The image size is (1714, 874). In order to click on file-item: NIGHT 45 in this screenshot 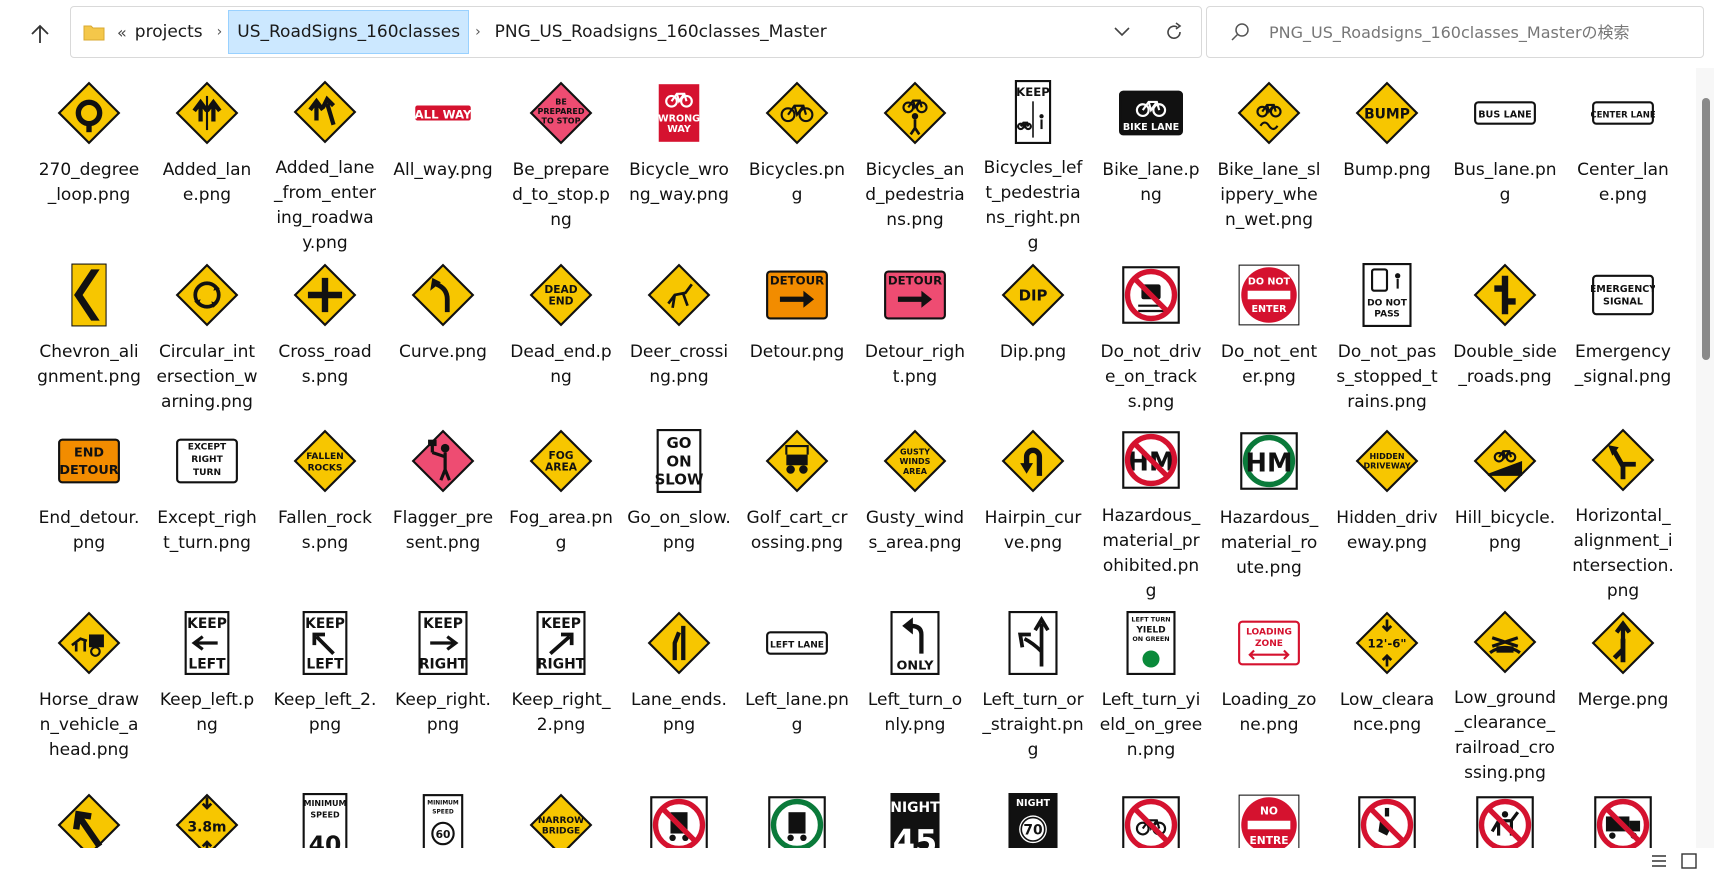, I will do `click(915, 817)`.